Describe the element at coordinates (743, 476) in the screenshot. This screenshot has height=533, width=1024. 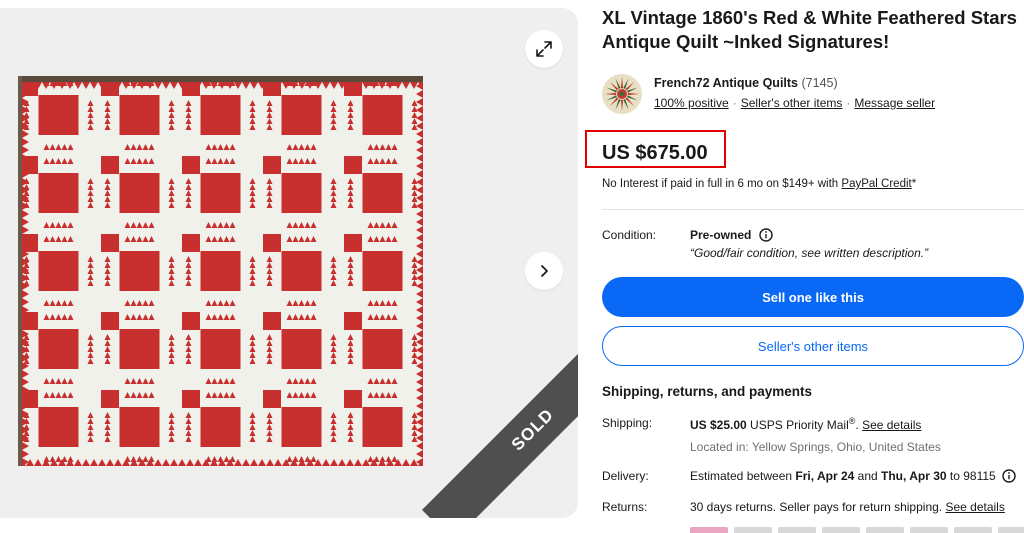
I see `delivery-prefix: Estimated between` at that location.